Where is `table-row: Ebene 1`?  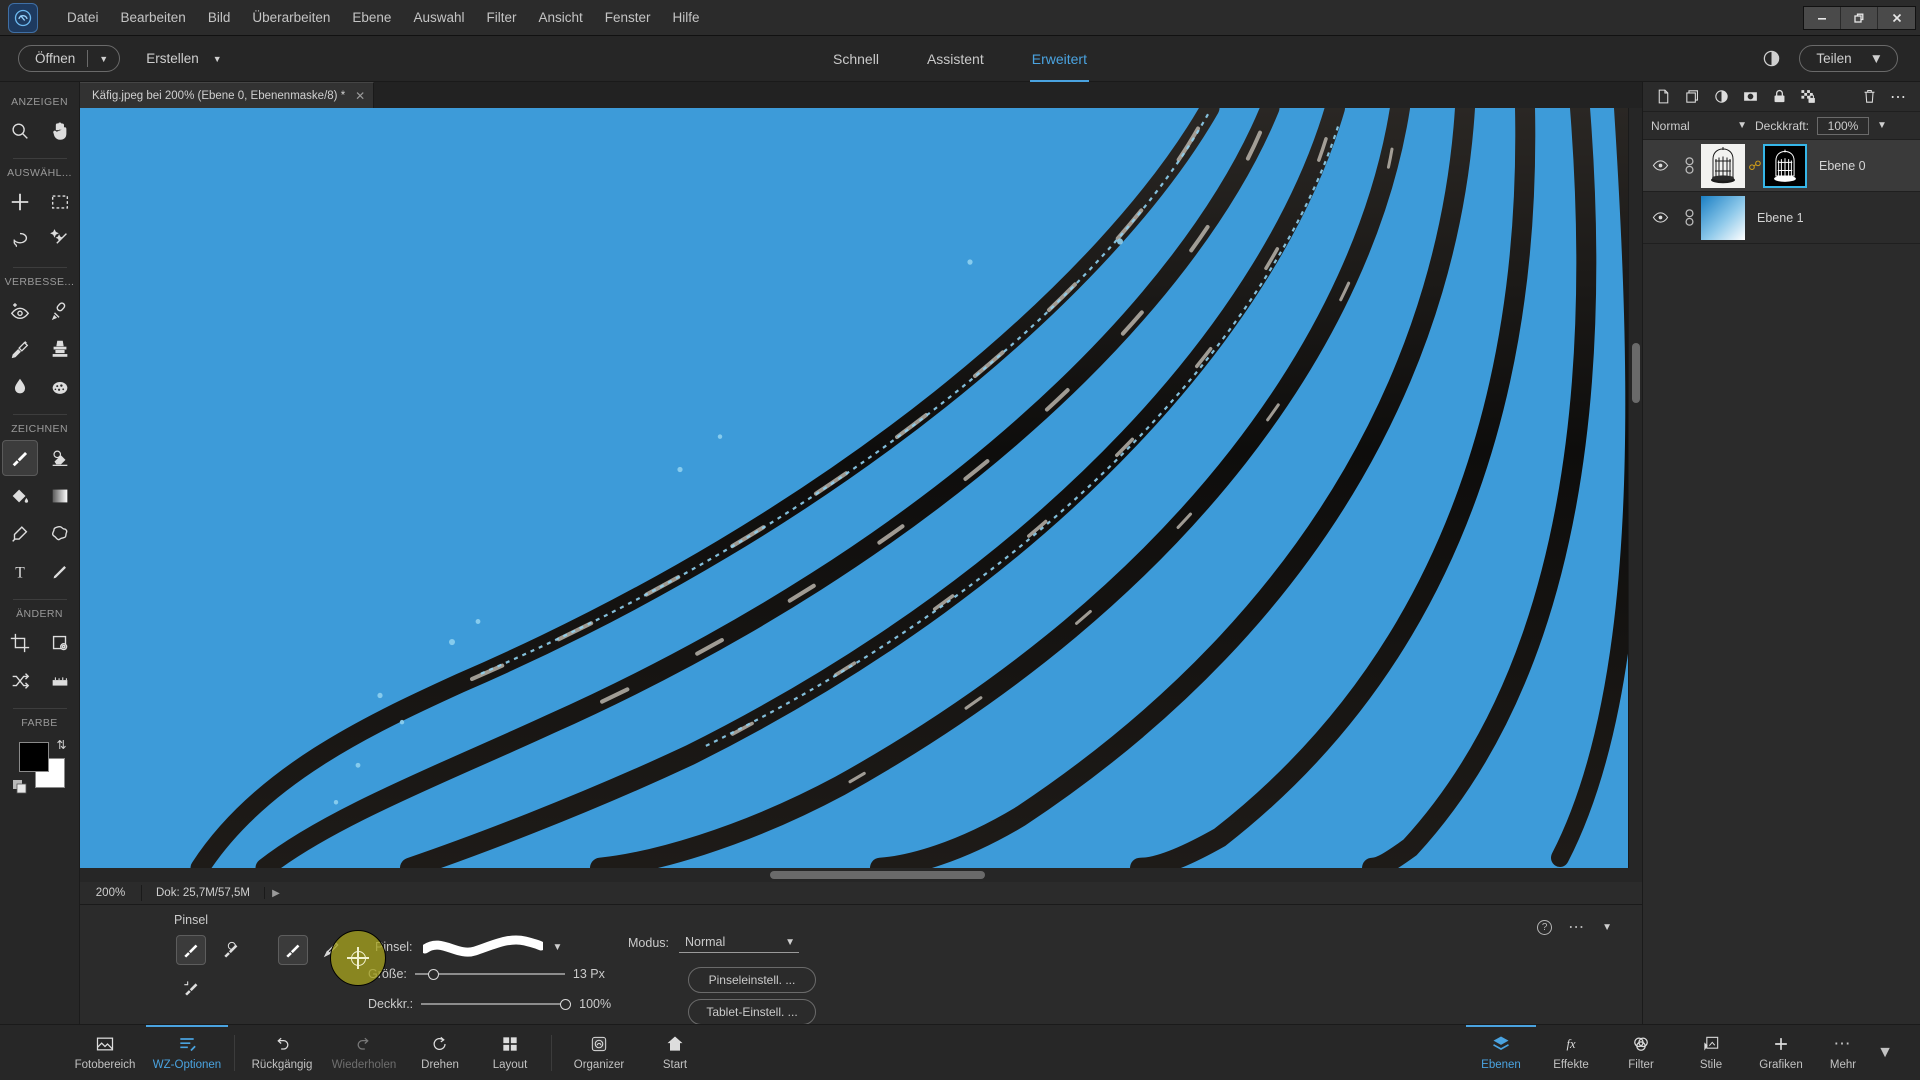
table-row: Ebene 1 is located at coordinates (1781, 218).